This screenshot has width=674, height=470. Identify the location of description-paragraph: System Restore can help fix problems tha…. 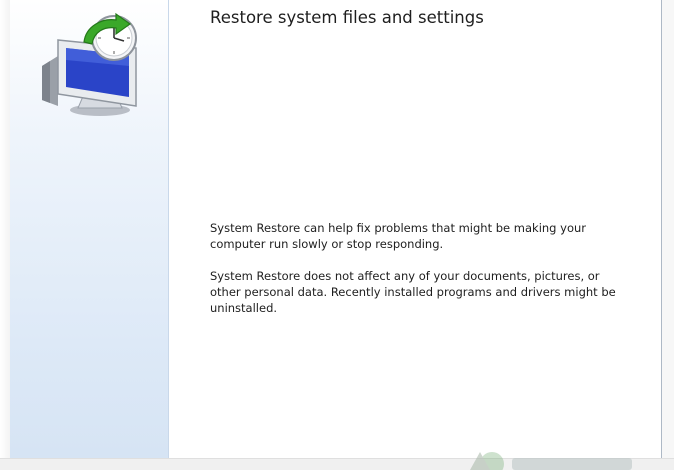
(398, 236).